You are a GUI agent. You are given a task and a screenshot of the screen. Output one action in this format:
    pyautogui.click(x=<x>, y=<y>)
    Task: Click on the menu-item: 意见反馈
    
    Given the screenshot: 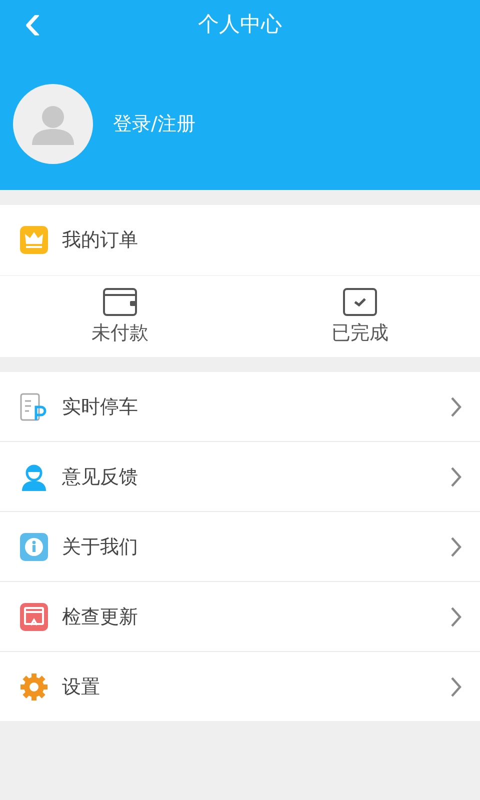 What is the action you would take?
    pyautogui.click(x=100, y=477)
    